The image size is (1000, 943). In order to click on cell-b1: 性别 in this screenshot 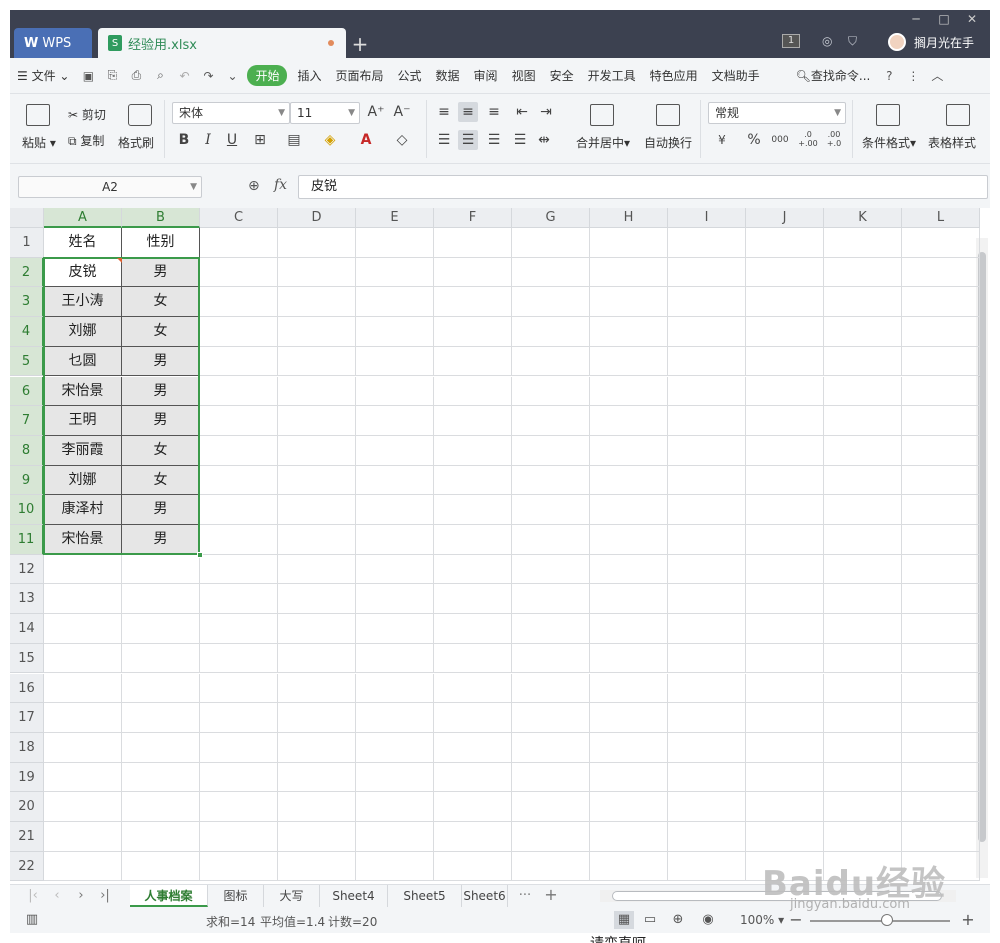, I will do `click(161, 243)`.